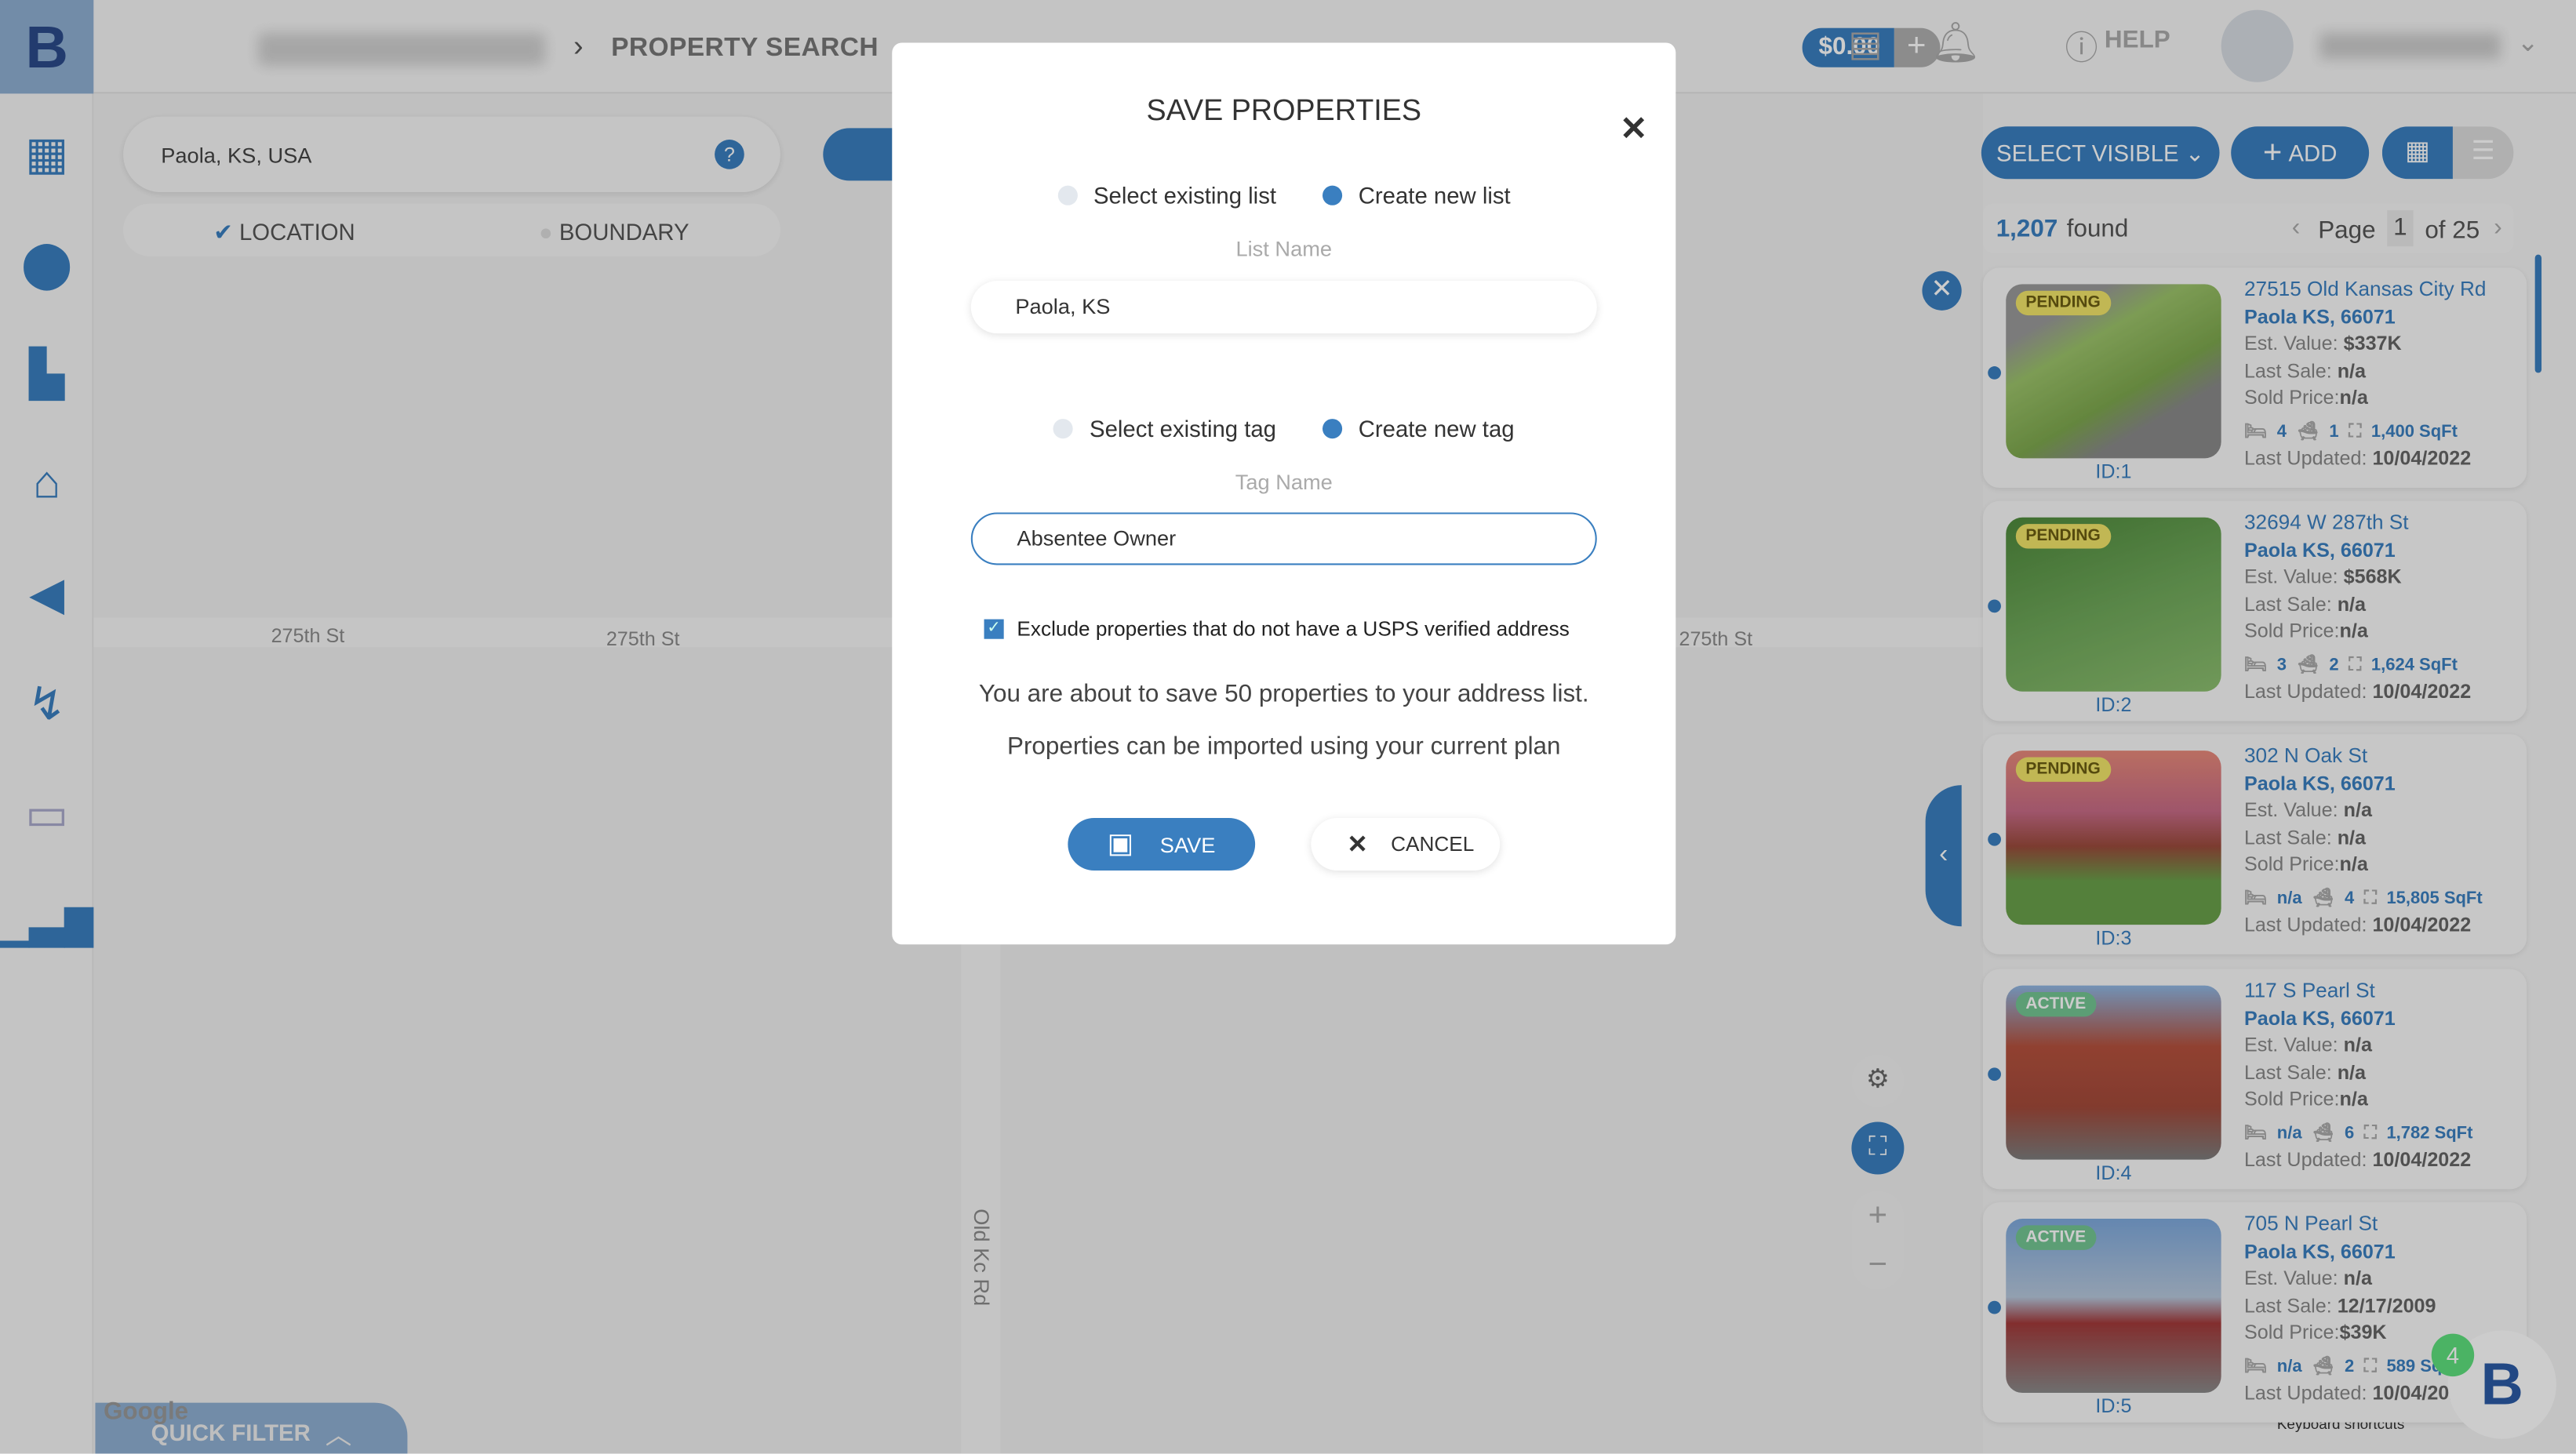 The image size is (2576, 1454). Describe the element at coordinates (1284, 482) in the screenshot. I see `tag-name-label: Tag Name` at that location.